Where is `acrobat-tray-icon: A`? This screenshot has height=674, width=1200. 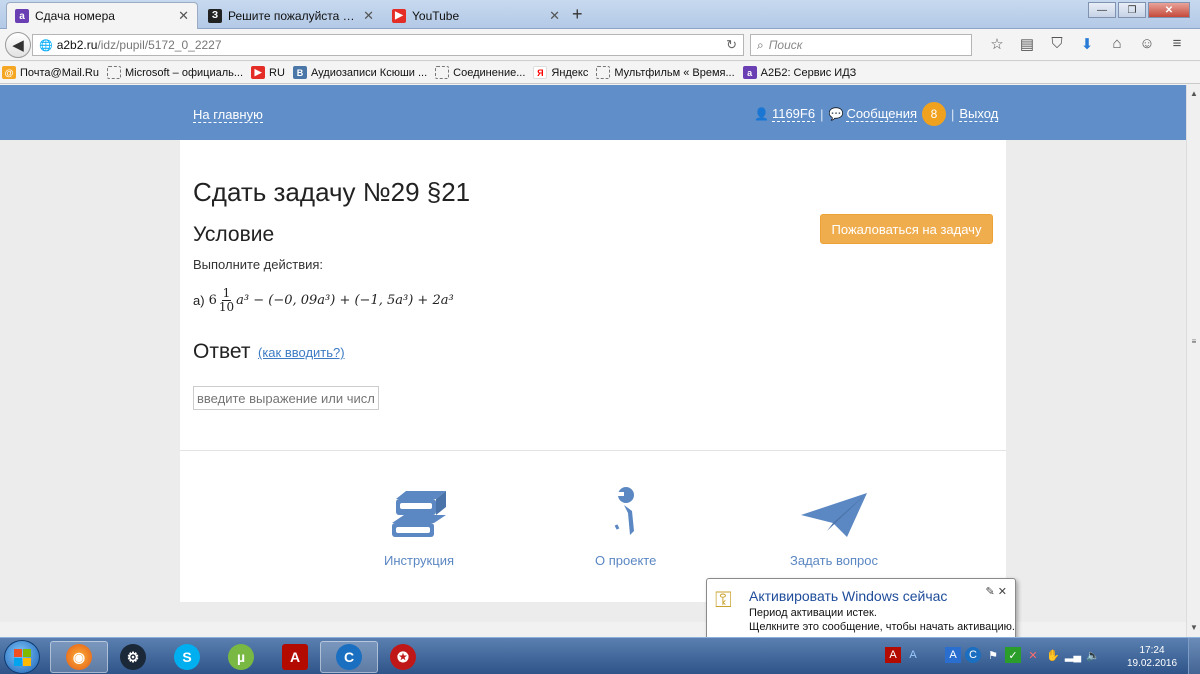 acrobat-tray-icon: A is located at coordinates (893, 655).